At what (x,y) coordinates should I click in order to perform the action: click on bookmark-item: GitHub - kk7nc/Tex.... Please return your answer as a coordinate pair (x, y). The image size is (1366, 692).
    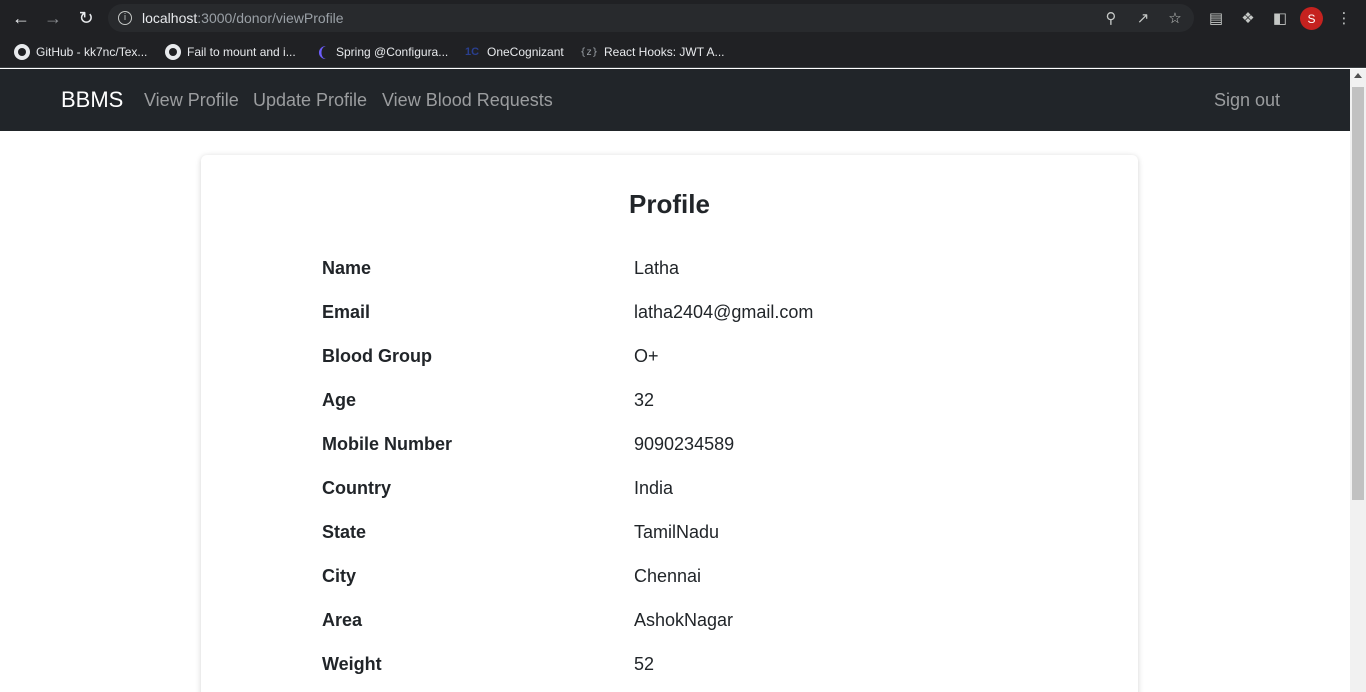
    Looking at the image, I should click on (80, 52).